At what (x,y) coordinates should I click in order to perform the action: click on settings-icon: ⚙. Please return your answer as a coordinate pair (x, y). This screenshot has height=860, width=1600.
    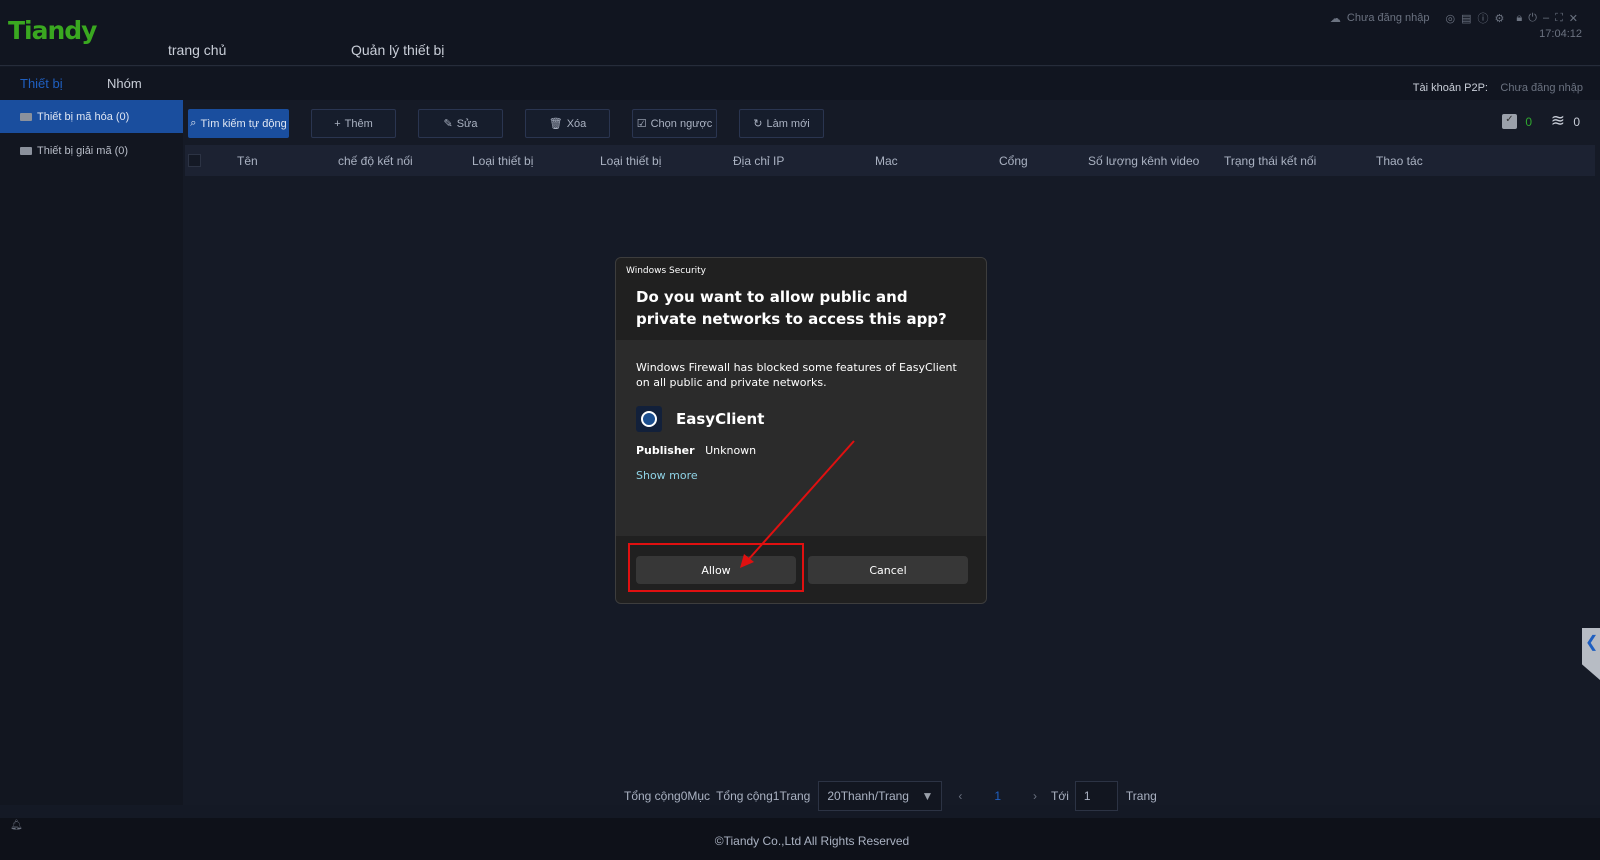
    Looking at the image, I should click on (1500, 18).